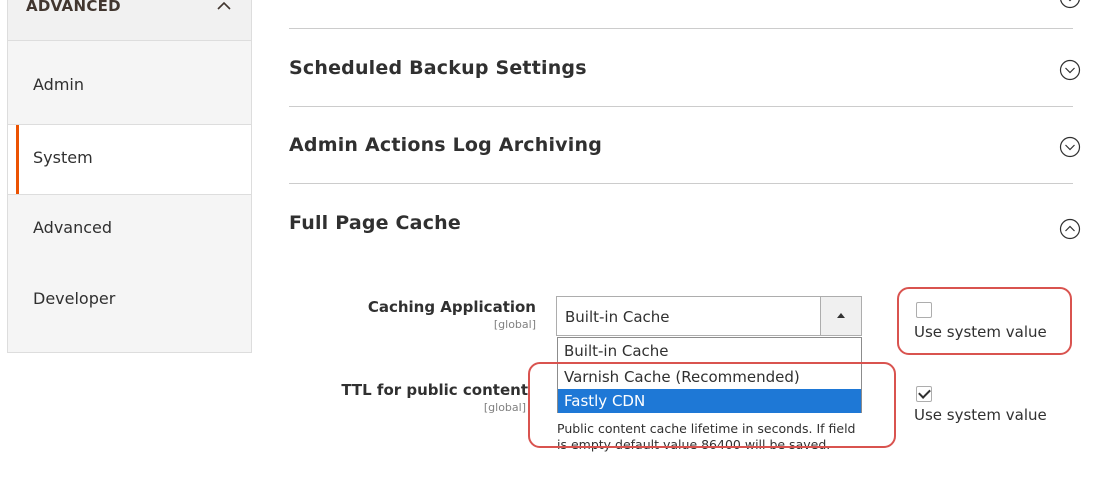 Image resolution: width=1100 pixels, height=490 pixels. I want to click on sidebar-section-header: ADVANCED, so click(129, 20).